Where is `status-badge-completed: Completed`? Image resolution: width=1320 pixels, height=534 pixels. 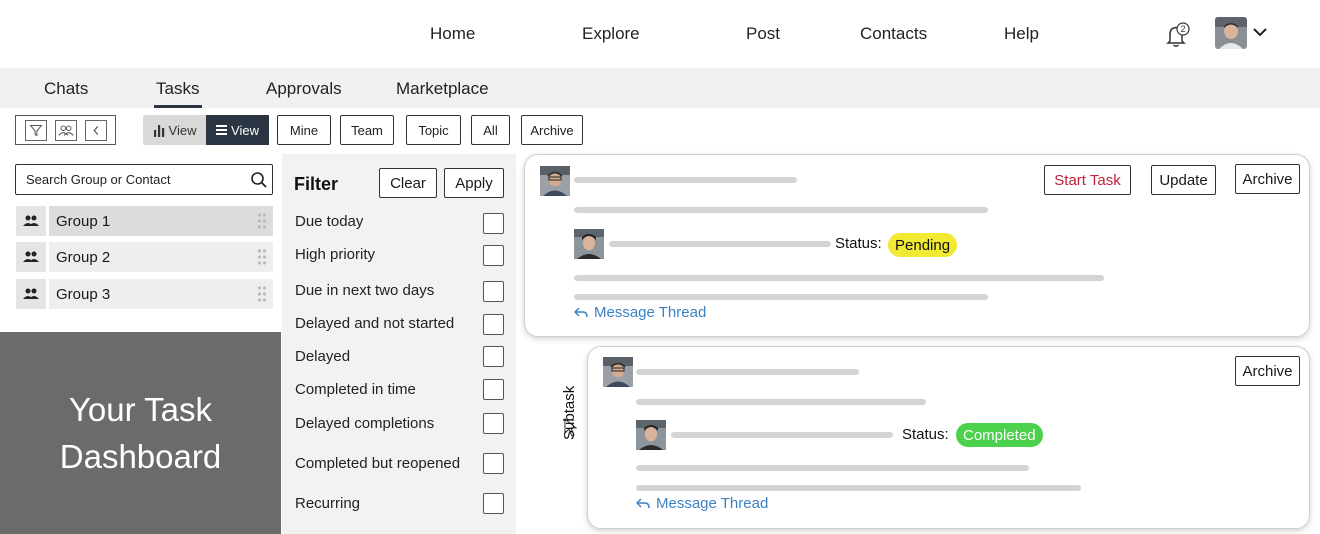 status-badge-completed: Completed is located at coordinates (999, 435).